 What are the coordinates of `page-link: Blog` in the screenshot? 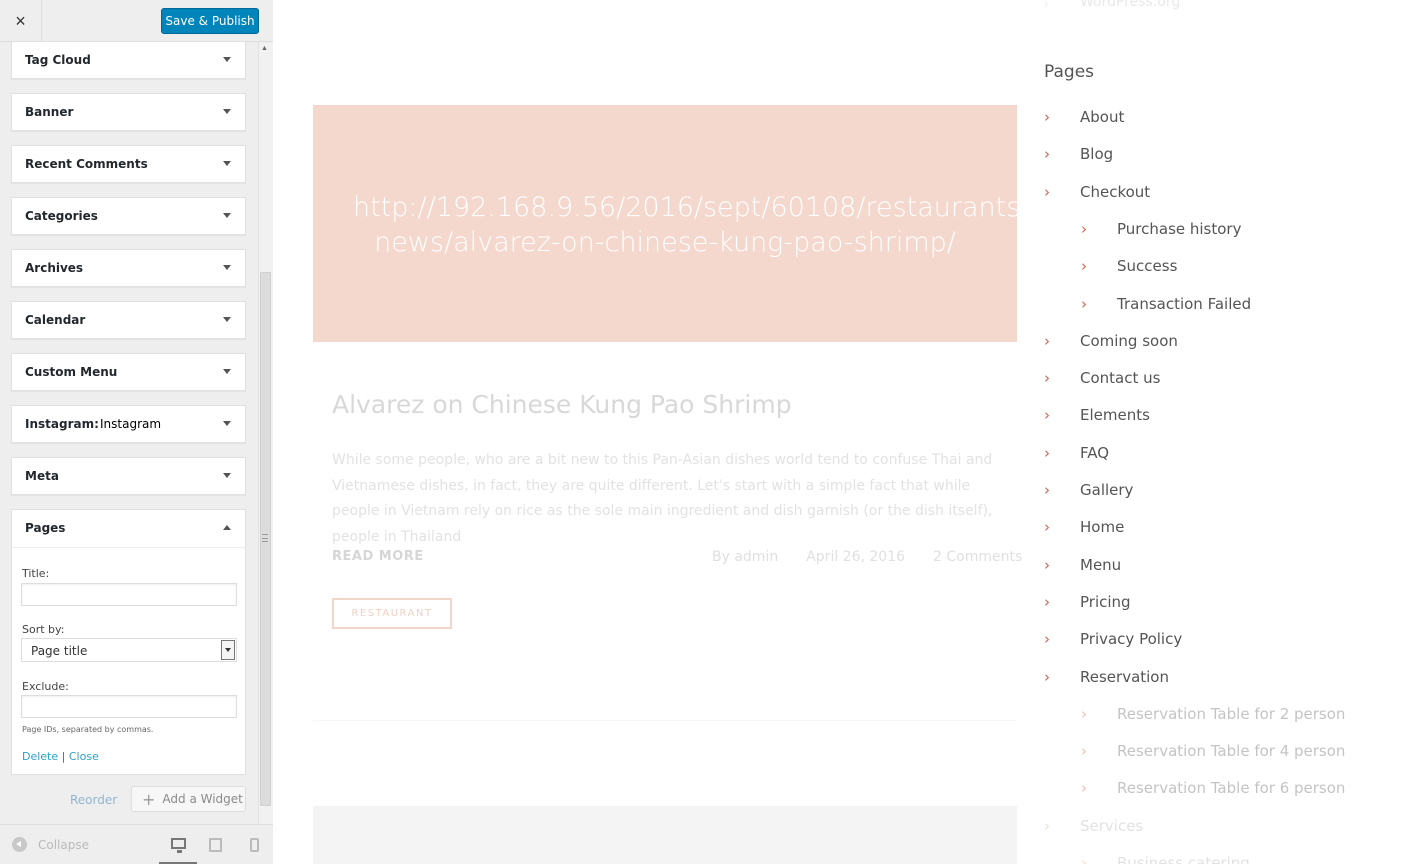 It's located at (1096, 154).